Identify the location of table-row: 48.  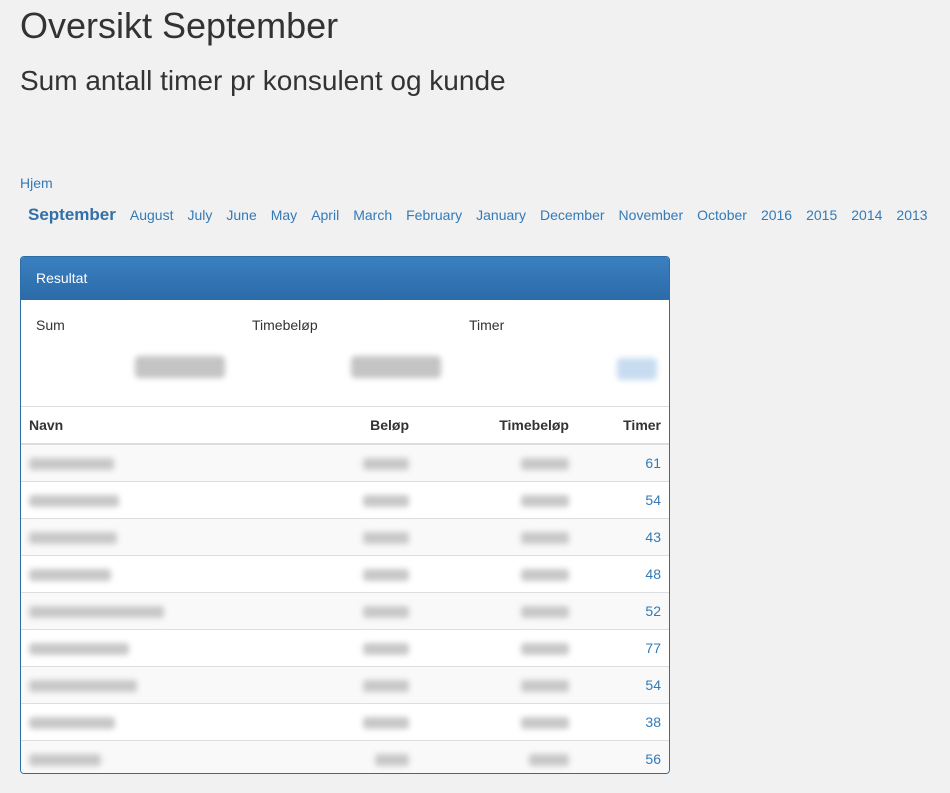
(345, 574).